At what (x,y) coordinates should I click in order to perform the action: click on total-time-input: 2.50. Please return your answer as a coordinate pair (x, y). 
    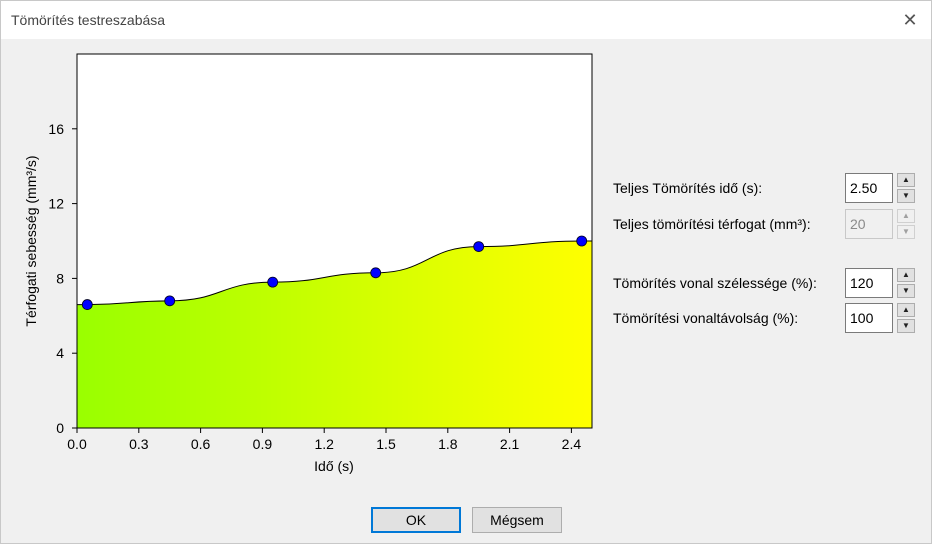
    Looking at the image, I should click on (869, 188).